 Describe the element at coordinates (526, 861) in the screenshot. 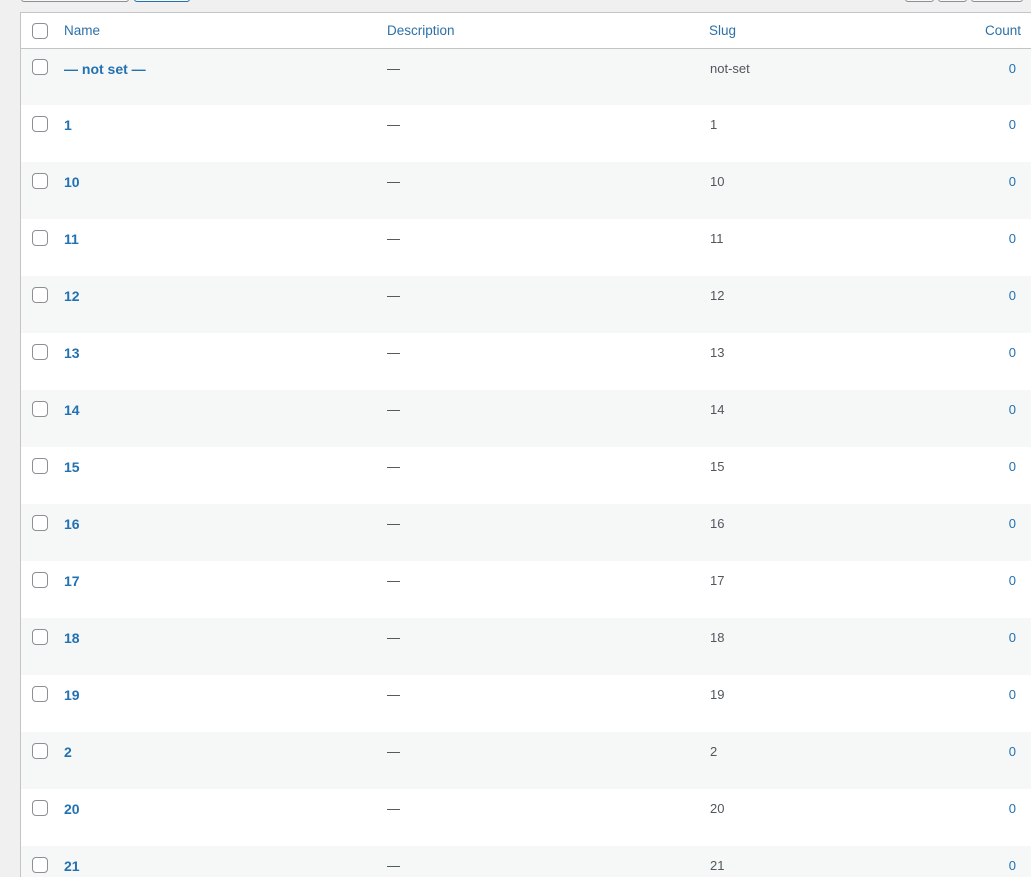

I see `table-row: 21 — 21 0` at that location.